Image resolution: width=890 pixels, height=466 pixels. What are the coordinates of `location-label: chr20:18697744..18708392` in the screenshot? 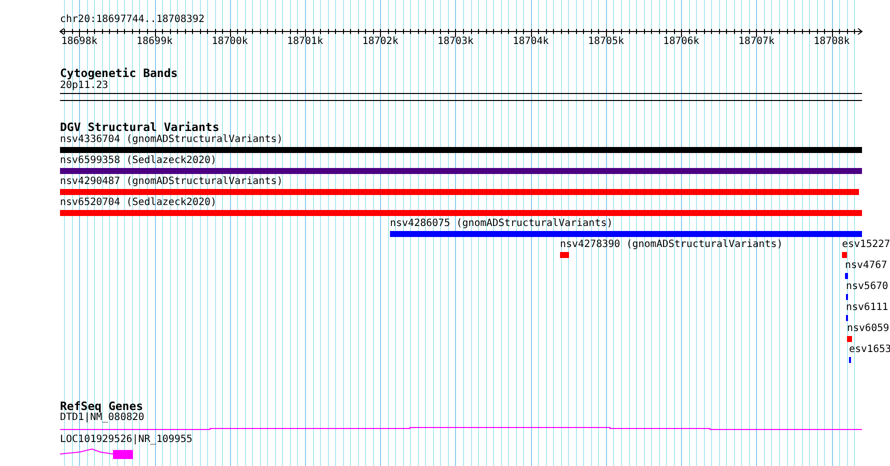 It's located at (132, 20).